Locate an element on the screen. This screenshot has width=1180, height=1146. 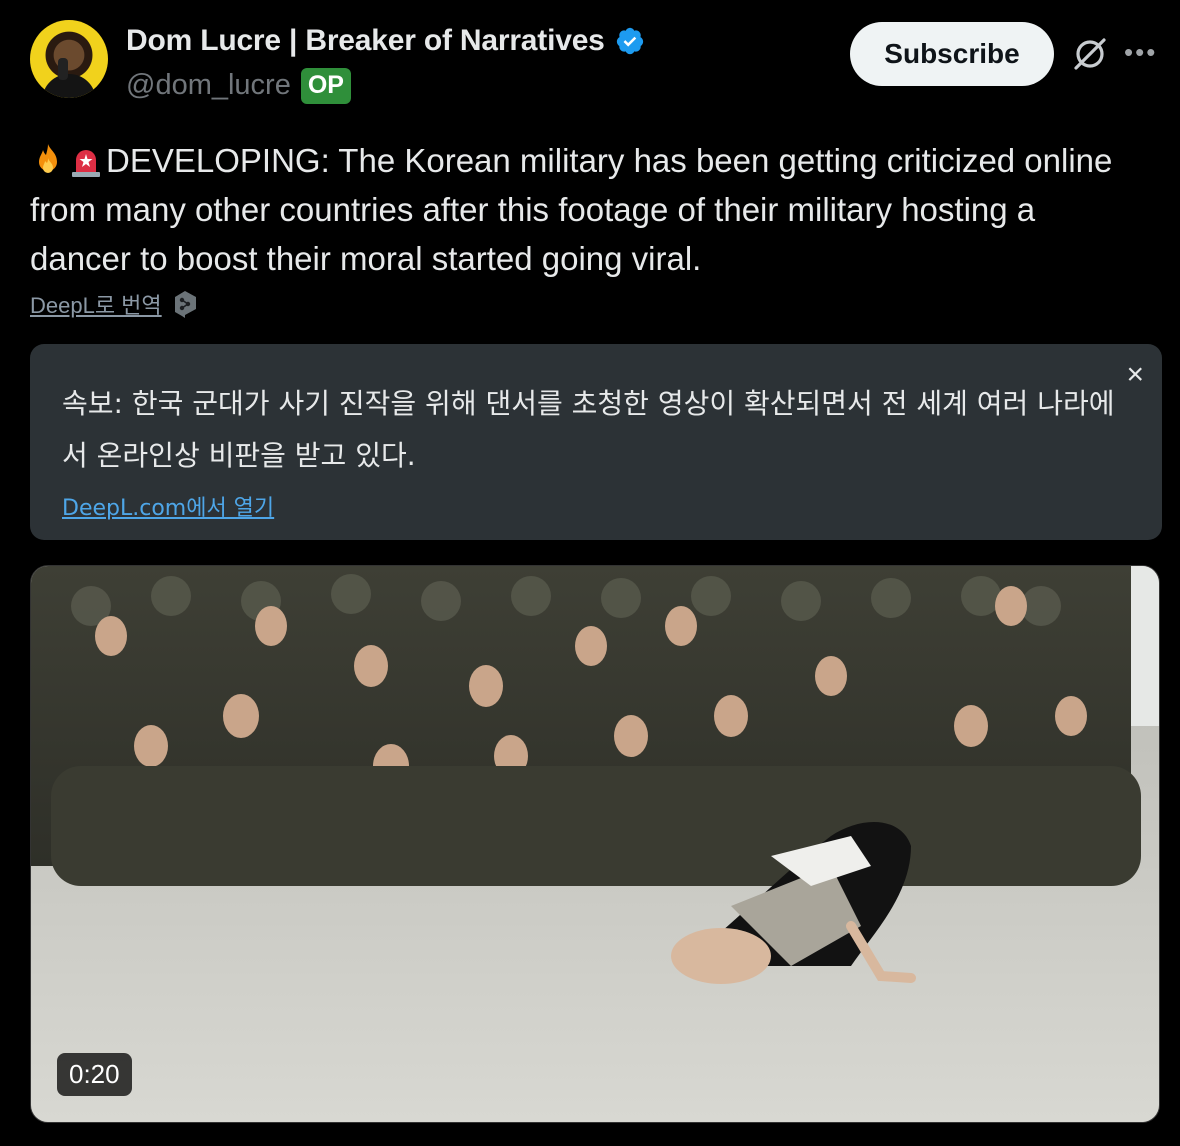
video-duration-badge: 0:20 is located at coordinates (94, 1074).